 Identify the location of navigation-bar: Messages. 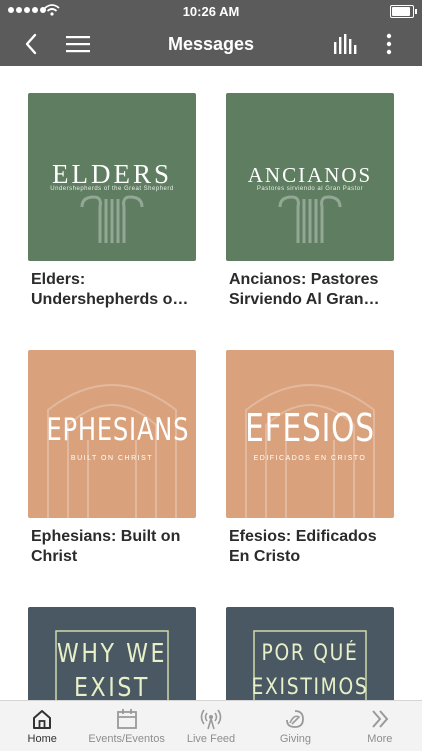
(211, 44).